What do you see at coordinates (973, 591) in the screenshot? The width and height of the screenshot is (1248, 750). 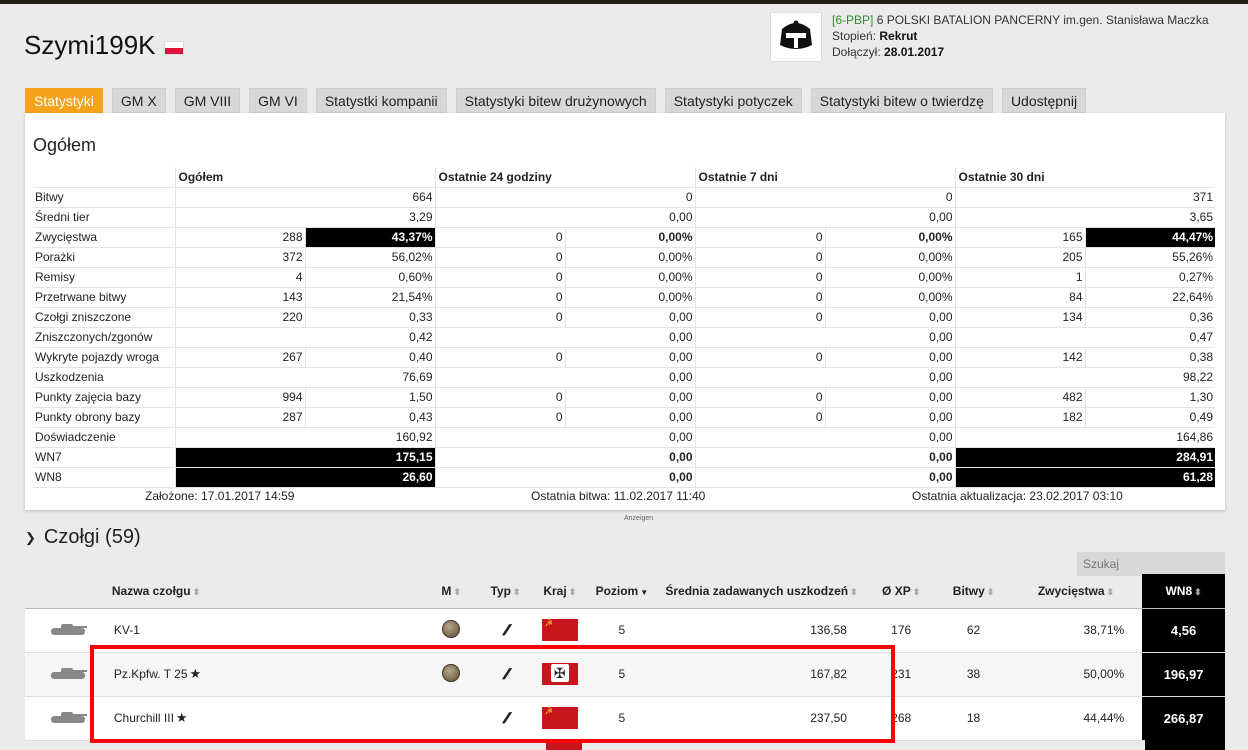 I see `tank-col-header-7: Bitwy ⬍` at bounding box center [973, 591].